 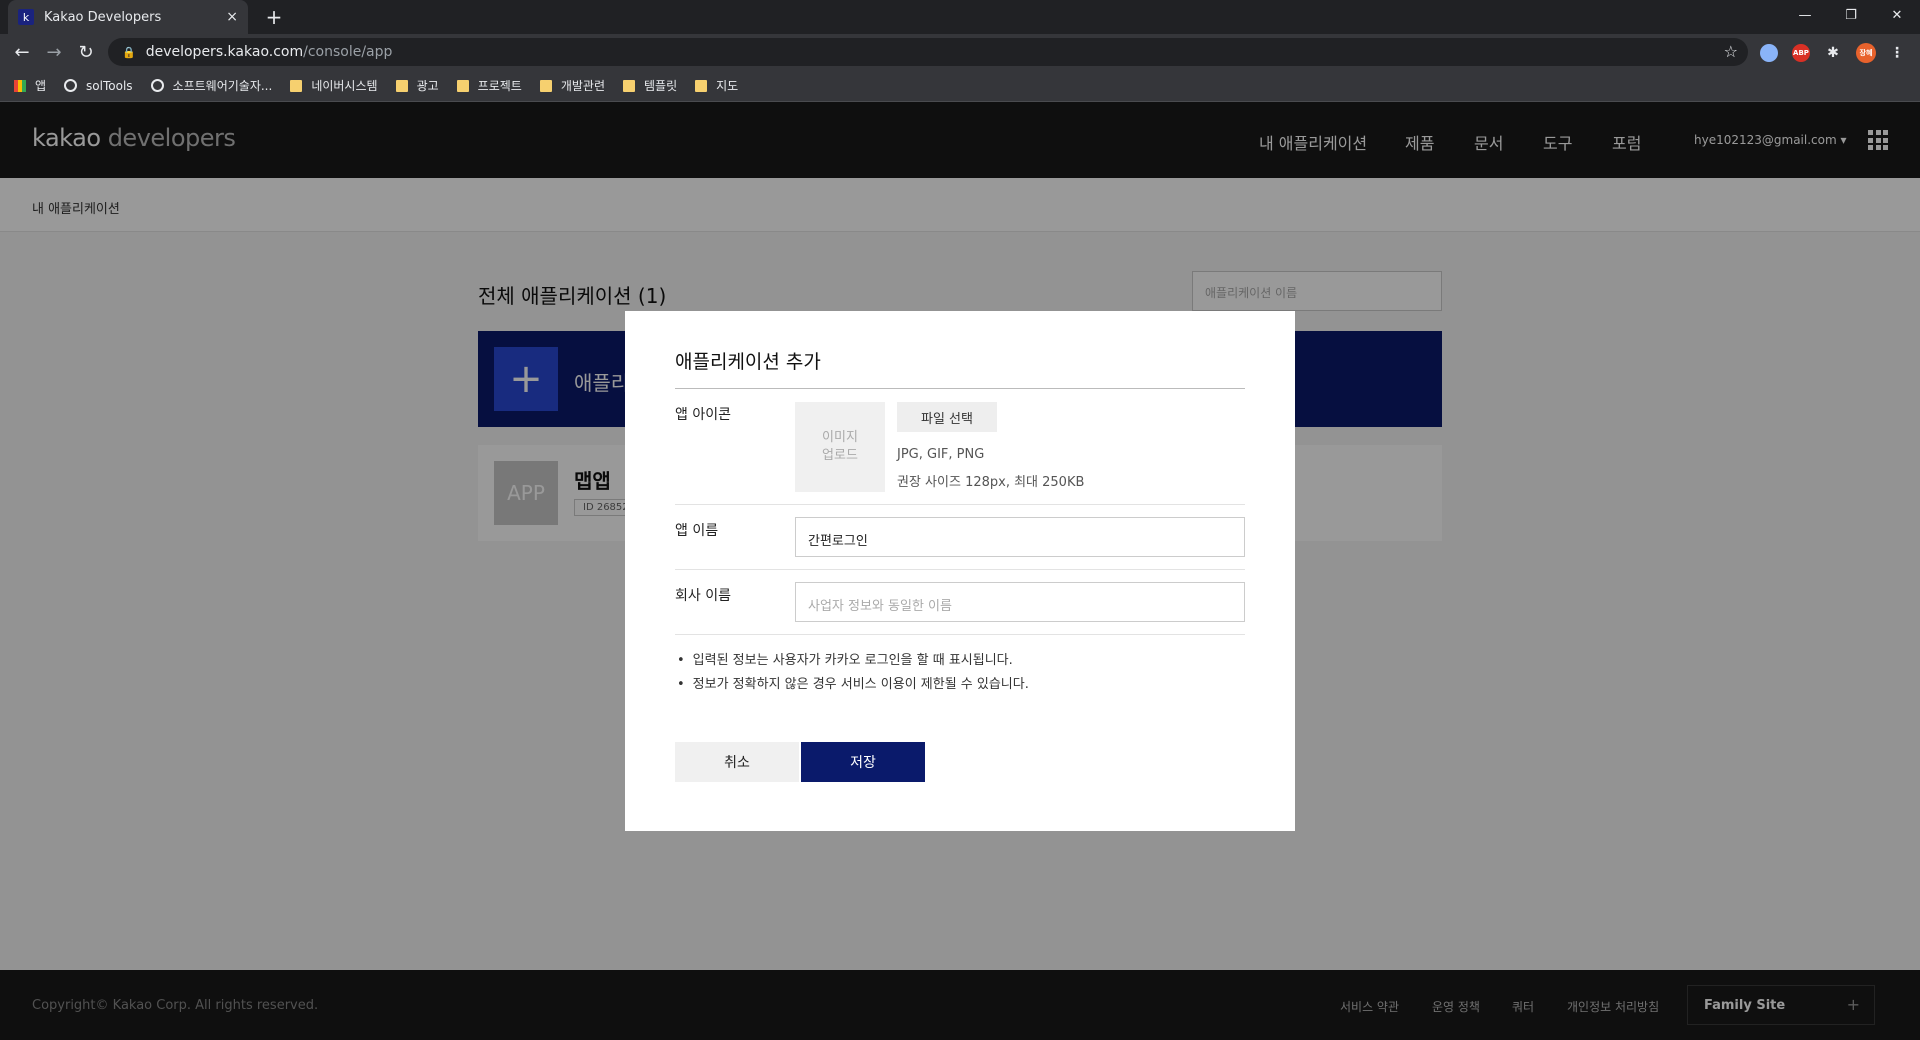 What do you see at coordinates (941, 454) in the screenshot?
I see `file-format-hint: JPG, GIF, PNG` at bounding box center [941, 454].